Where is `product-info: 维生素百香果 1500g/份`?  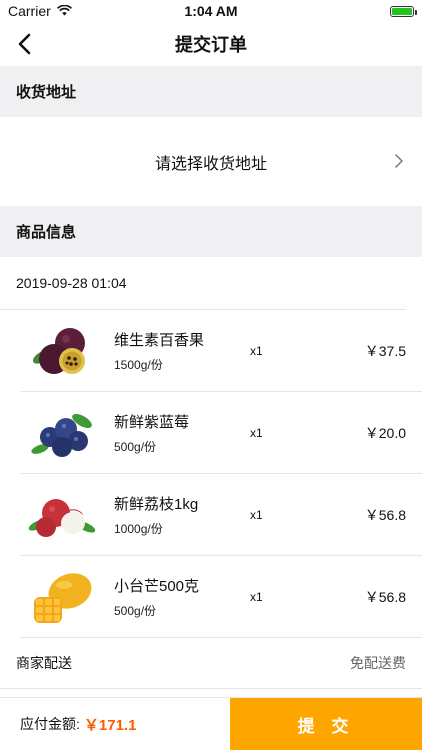 product-info: 维生素百香果 1500g/份 is located at coordinates (179, 351).